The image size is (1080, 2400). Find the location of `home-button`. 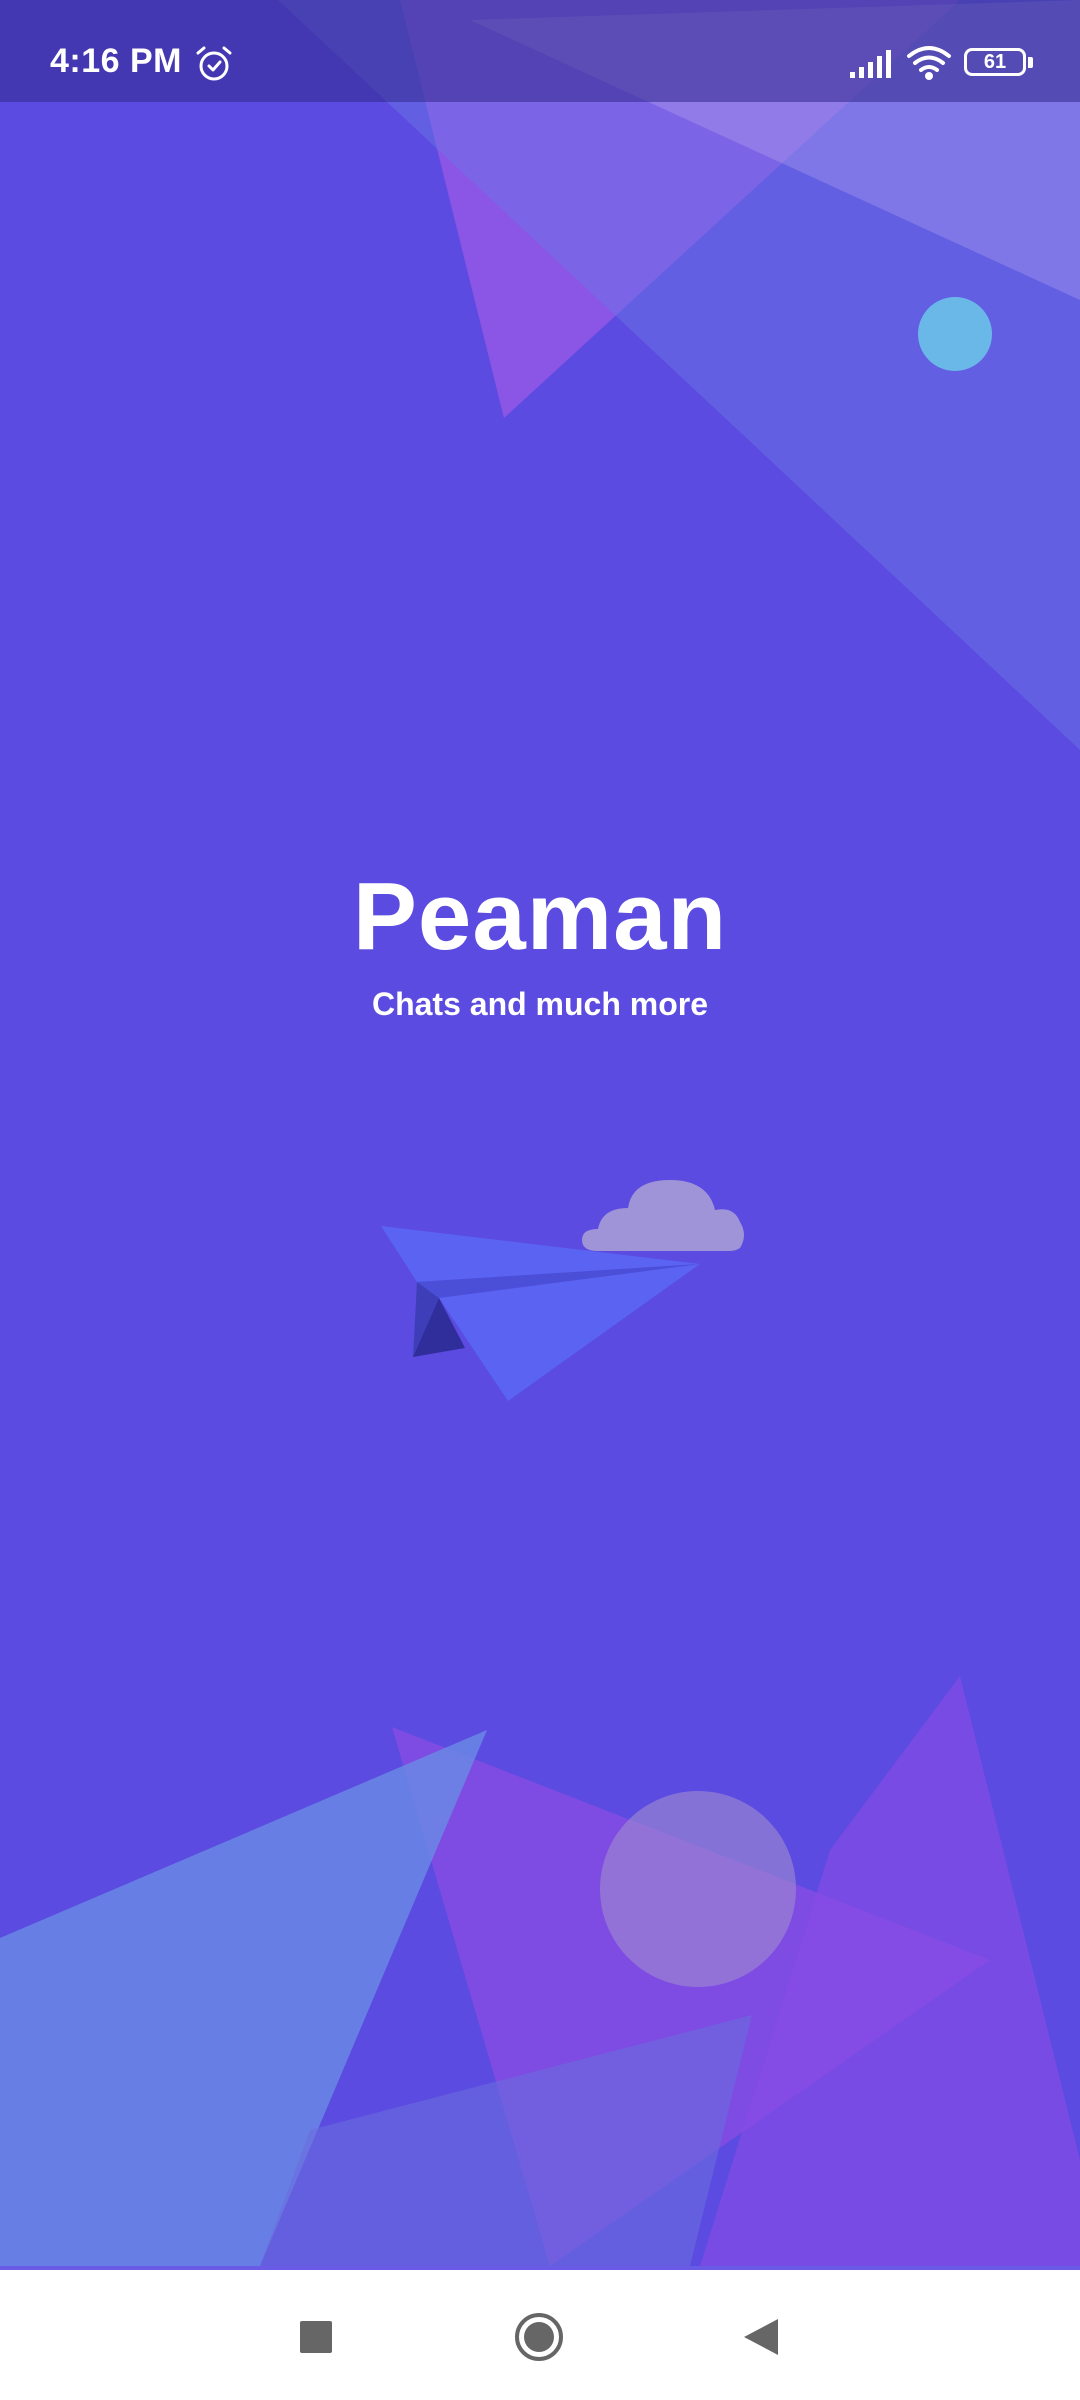

home-button is located at coordinates (539, 2337).